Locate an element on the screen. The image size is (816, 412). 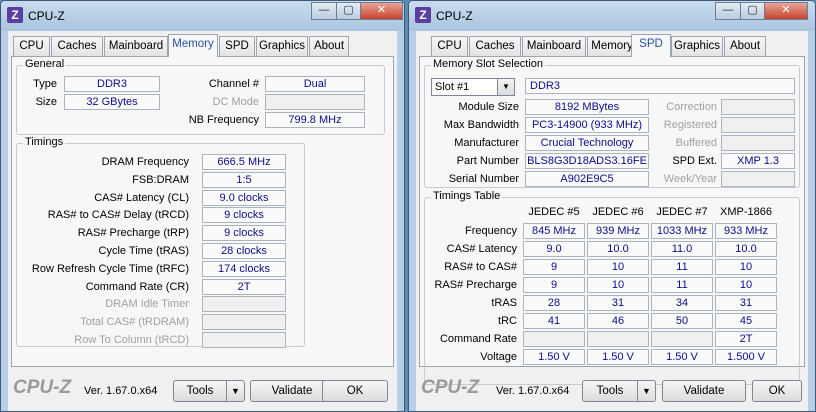
table-cell: 933 MHz is located at coordinates (746, 231).